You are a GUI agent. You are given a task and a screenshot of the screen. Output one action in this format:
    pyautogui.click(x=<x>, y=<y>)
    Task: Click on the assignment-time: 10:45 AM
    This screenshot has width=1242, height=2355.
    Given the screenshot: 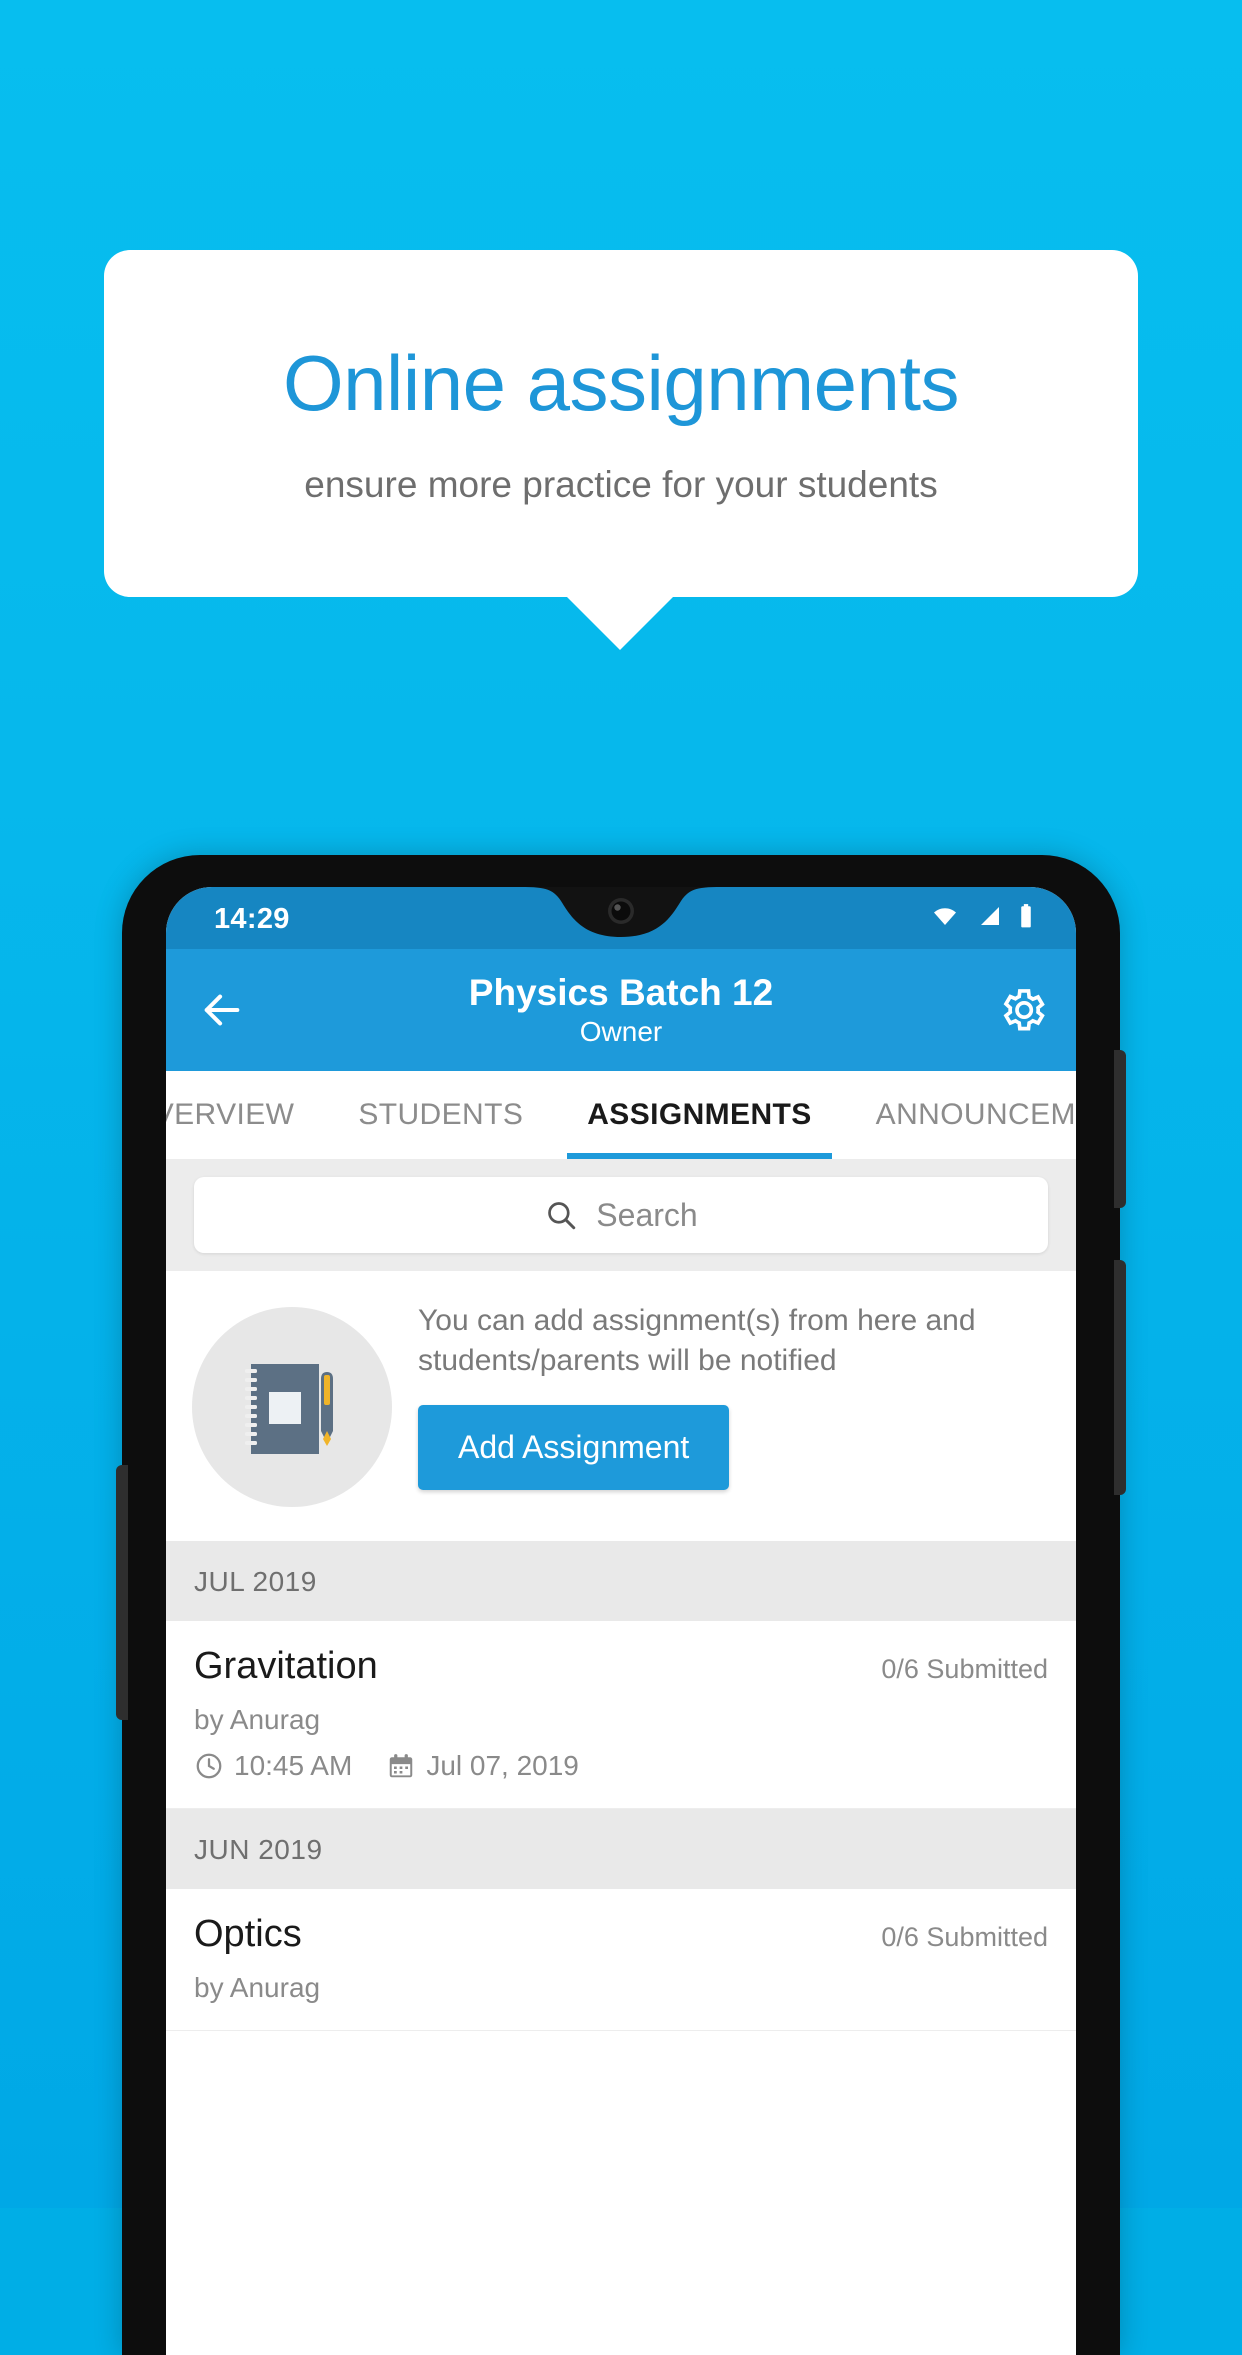 What is the action you would take?
    pyautogui.click(x=293, y=1765)
    